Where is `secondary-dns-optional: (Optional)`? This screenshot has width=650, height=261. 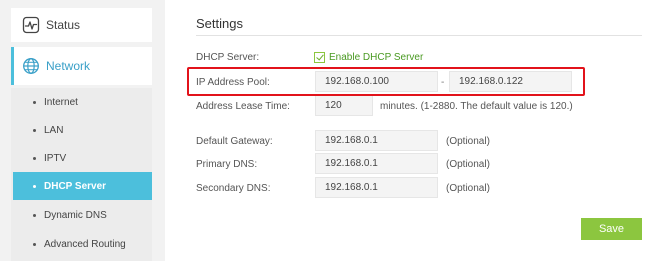
secondary-dns-optional: (Optional) is located at coordinates (468, 188).